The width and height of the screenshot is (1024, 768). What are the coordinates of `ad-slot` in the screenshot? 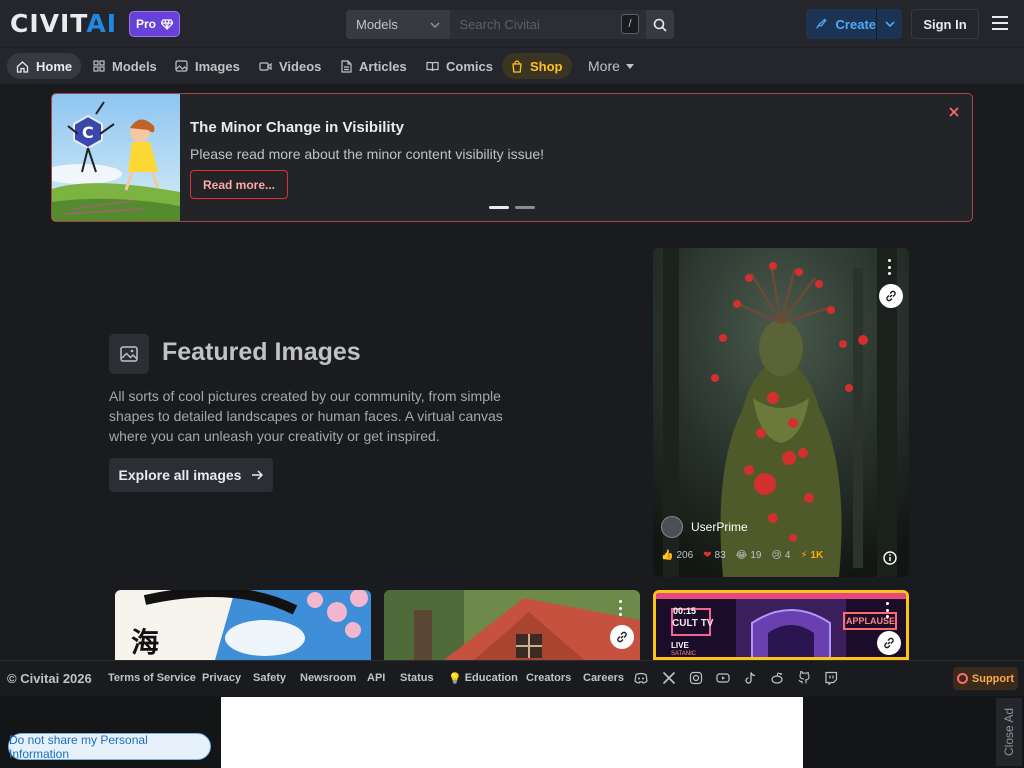 It's located at (512, 732).